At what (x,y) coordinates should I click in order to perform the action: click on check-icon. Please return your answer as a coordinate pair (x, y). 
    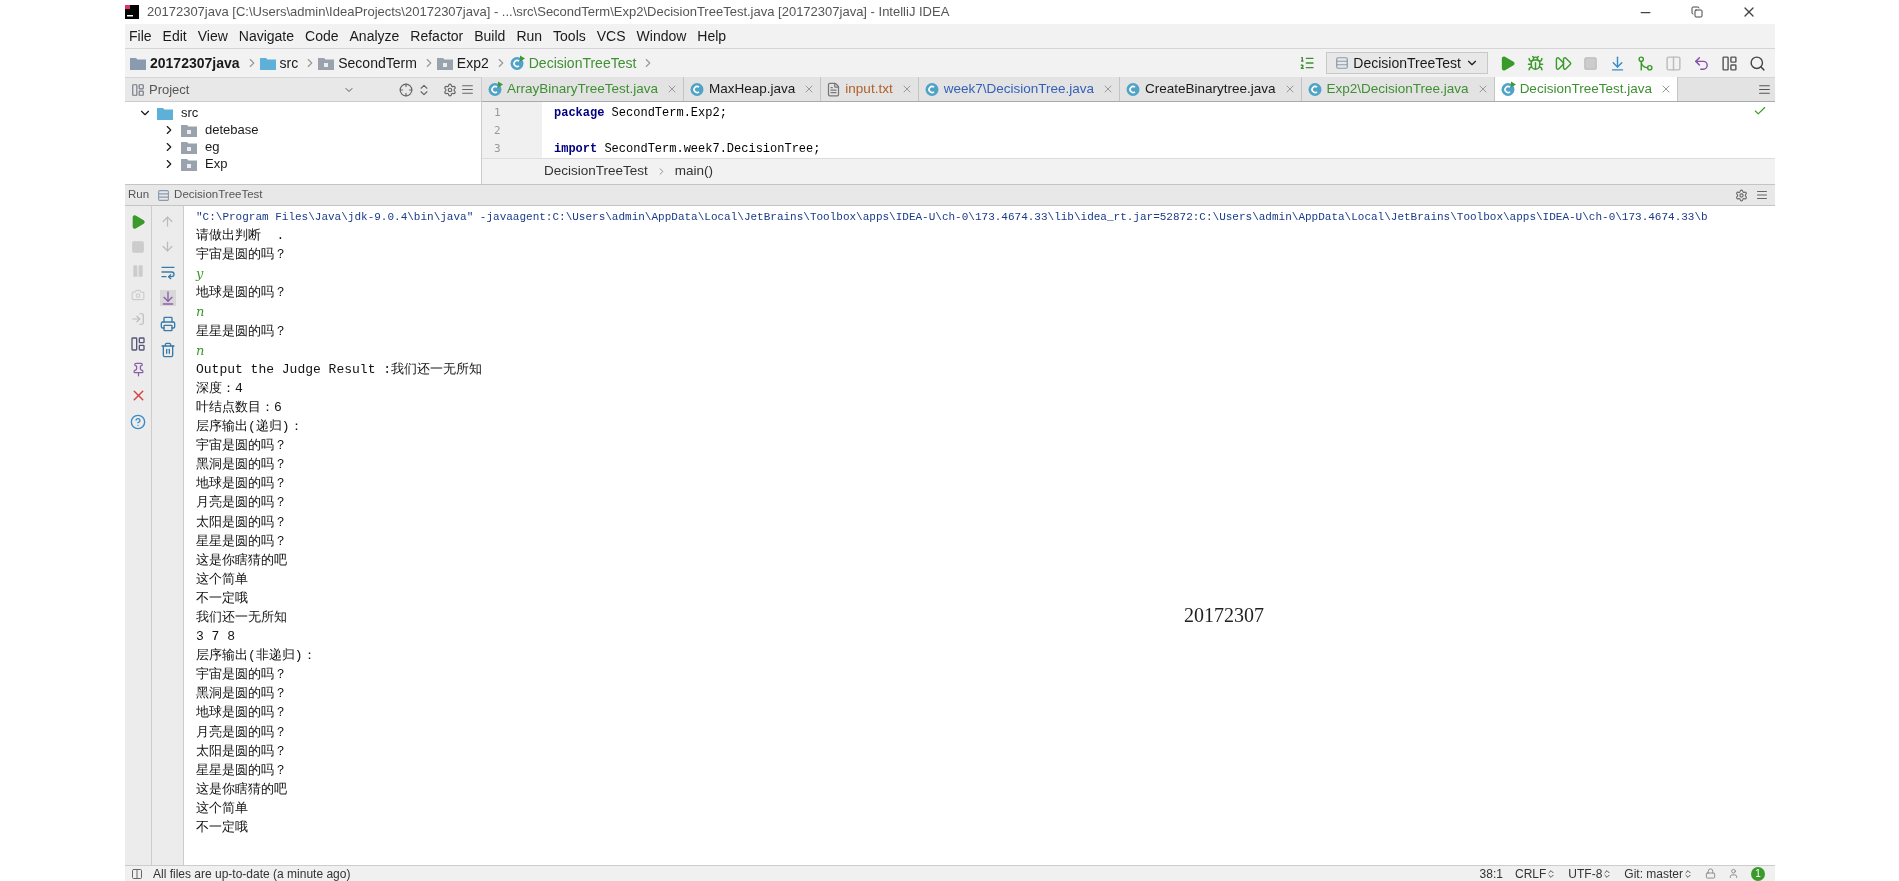
    Looking at the image, I should click on (1760, 111).